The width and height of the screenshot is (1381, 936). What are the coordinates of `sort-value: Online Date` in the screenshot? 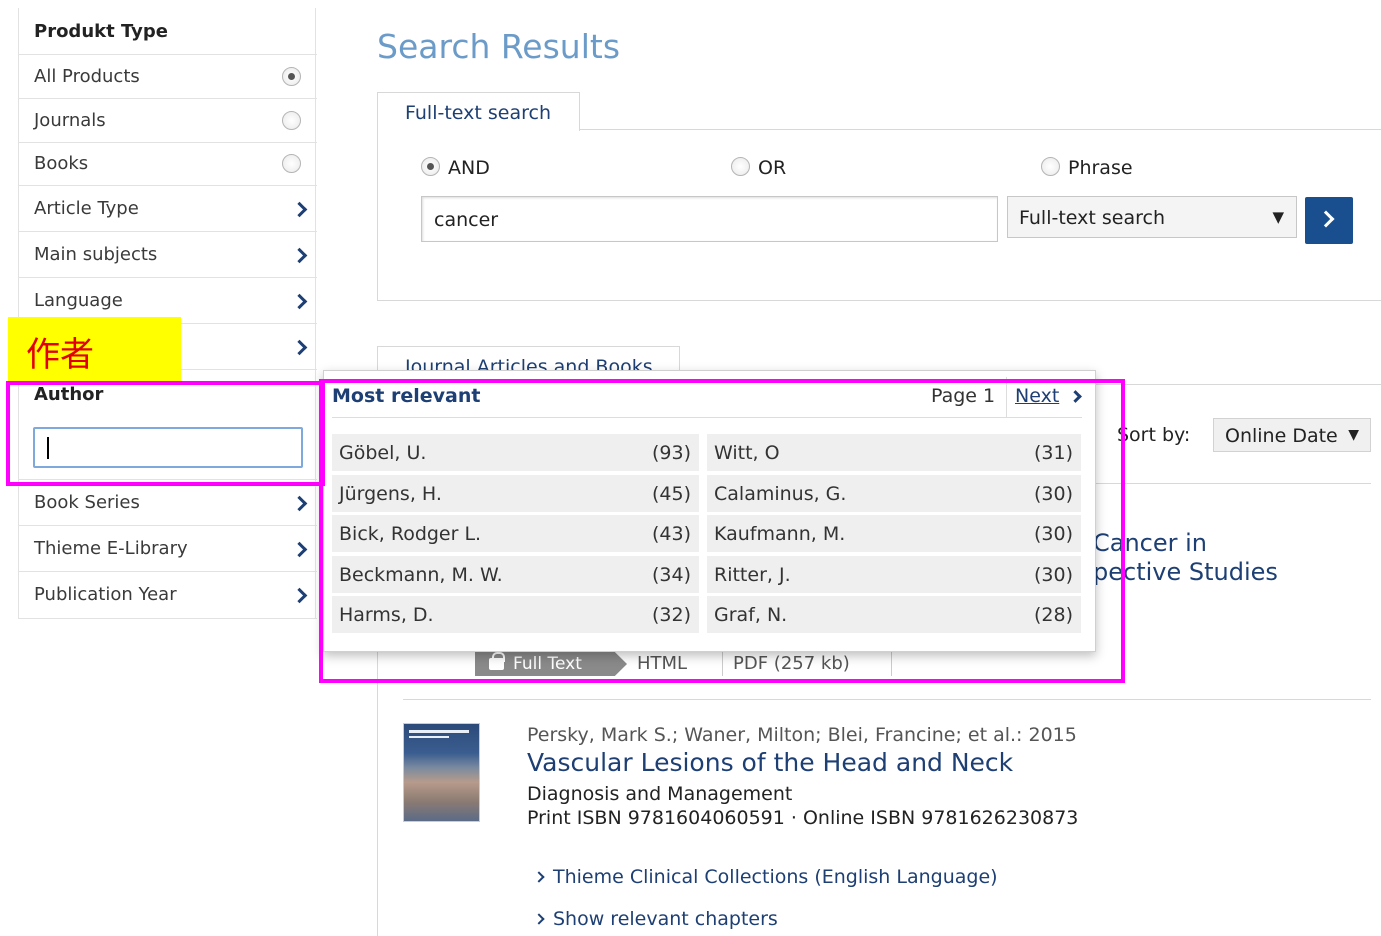 It's located at (1281, 436).